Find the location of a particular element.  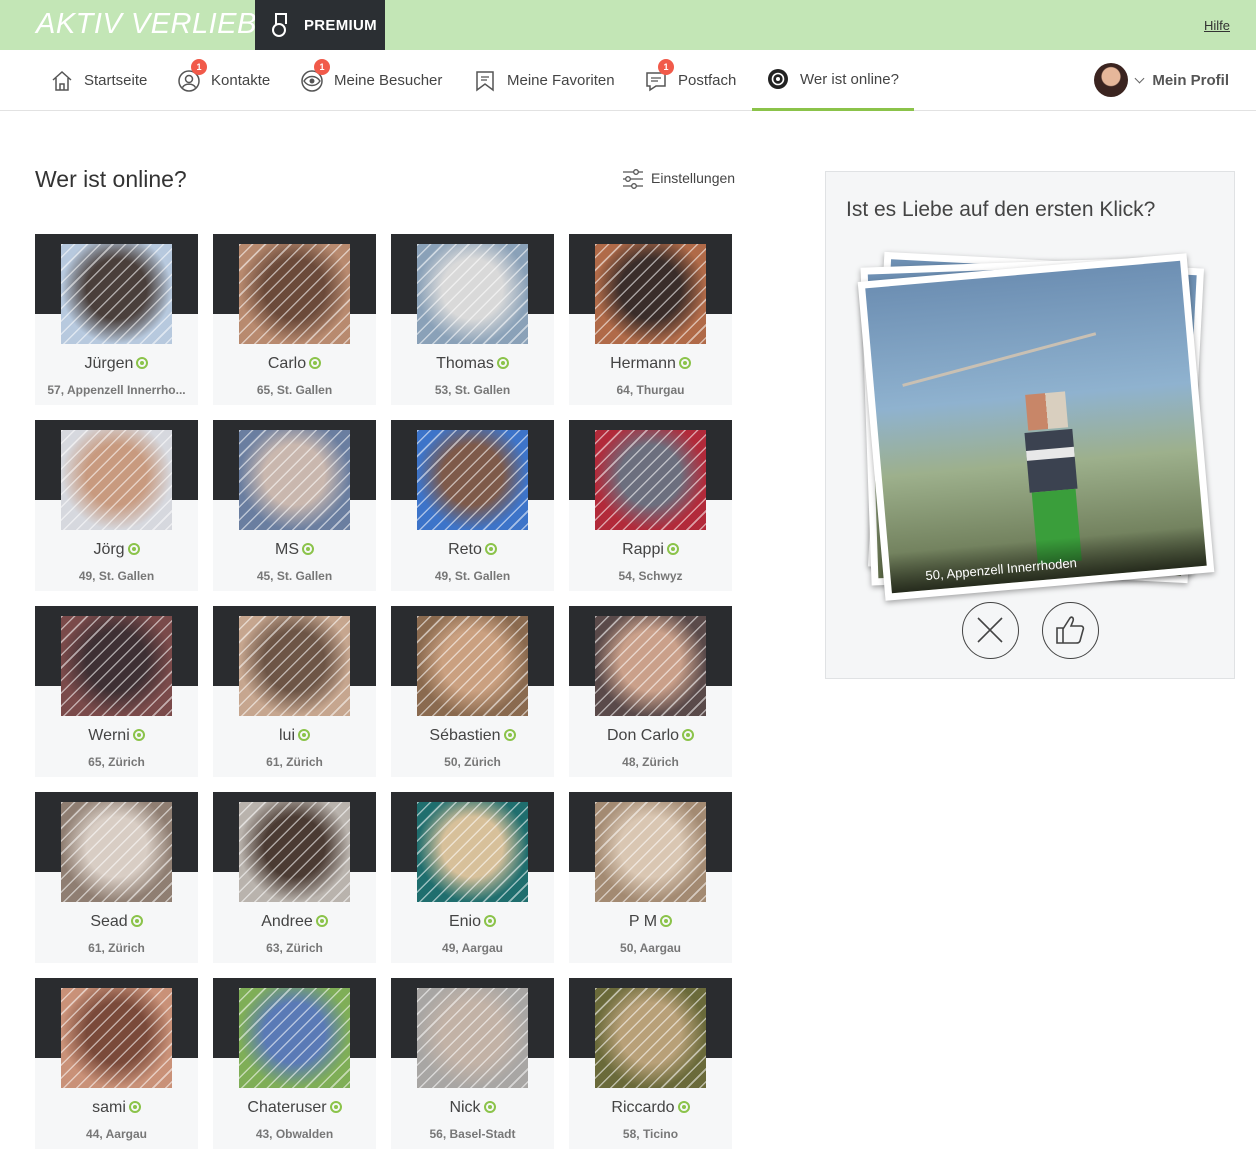

member-card: Enio 49, Aargau is located at coordinates (472, 877).